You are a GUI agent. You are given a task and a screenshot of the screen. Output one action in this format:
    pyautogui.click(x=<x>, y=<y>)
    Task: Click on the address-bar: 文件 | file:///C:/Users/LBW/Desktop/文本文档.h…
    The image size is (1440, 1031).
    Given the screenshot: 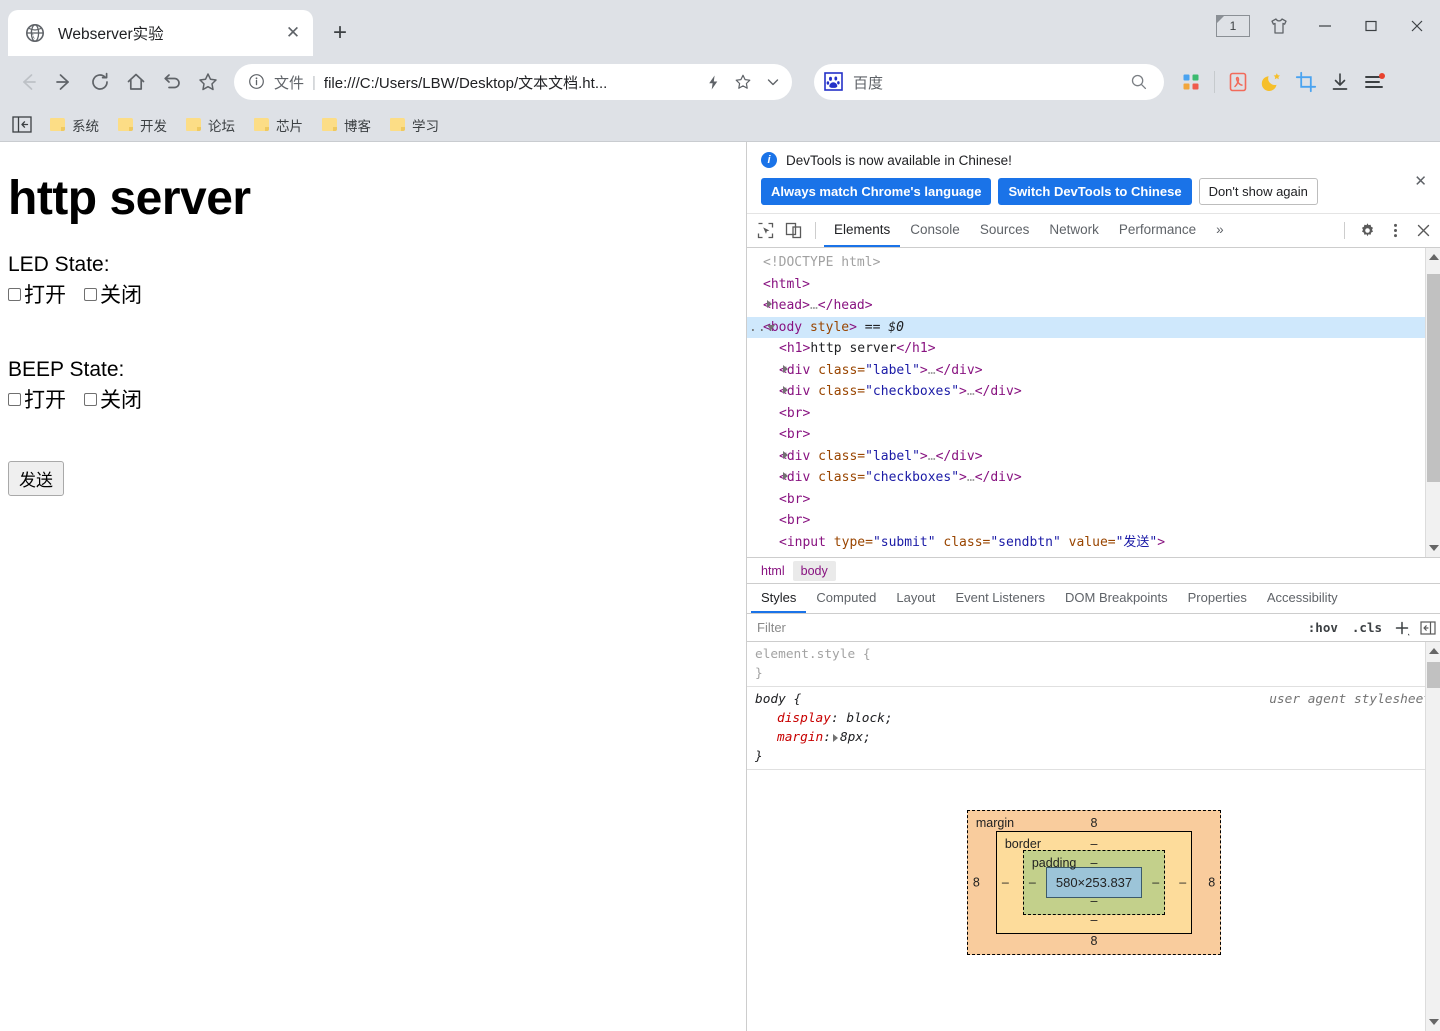 What is the action you would take?
    pyautogui.click(x=513, y=82)
    